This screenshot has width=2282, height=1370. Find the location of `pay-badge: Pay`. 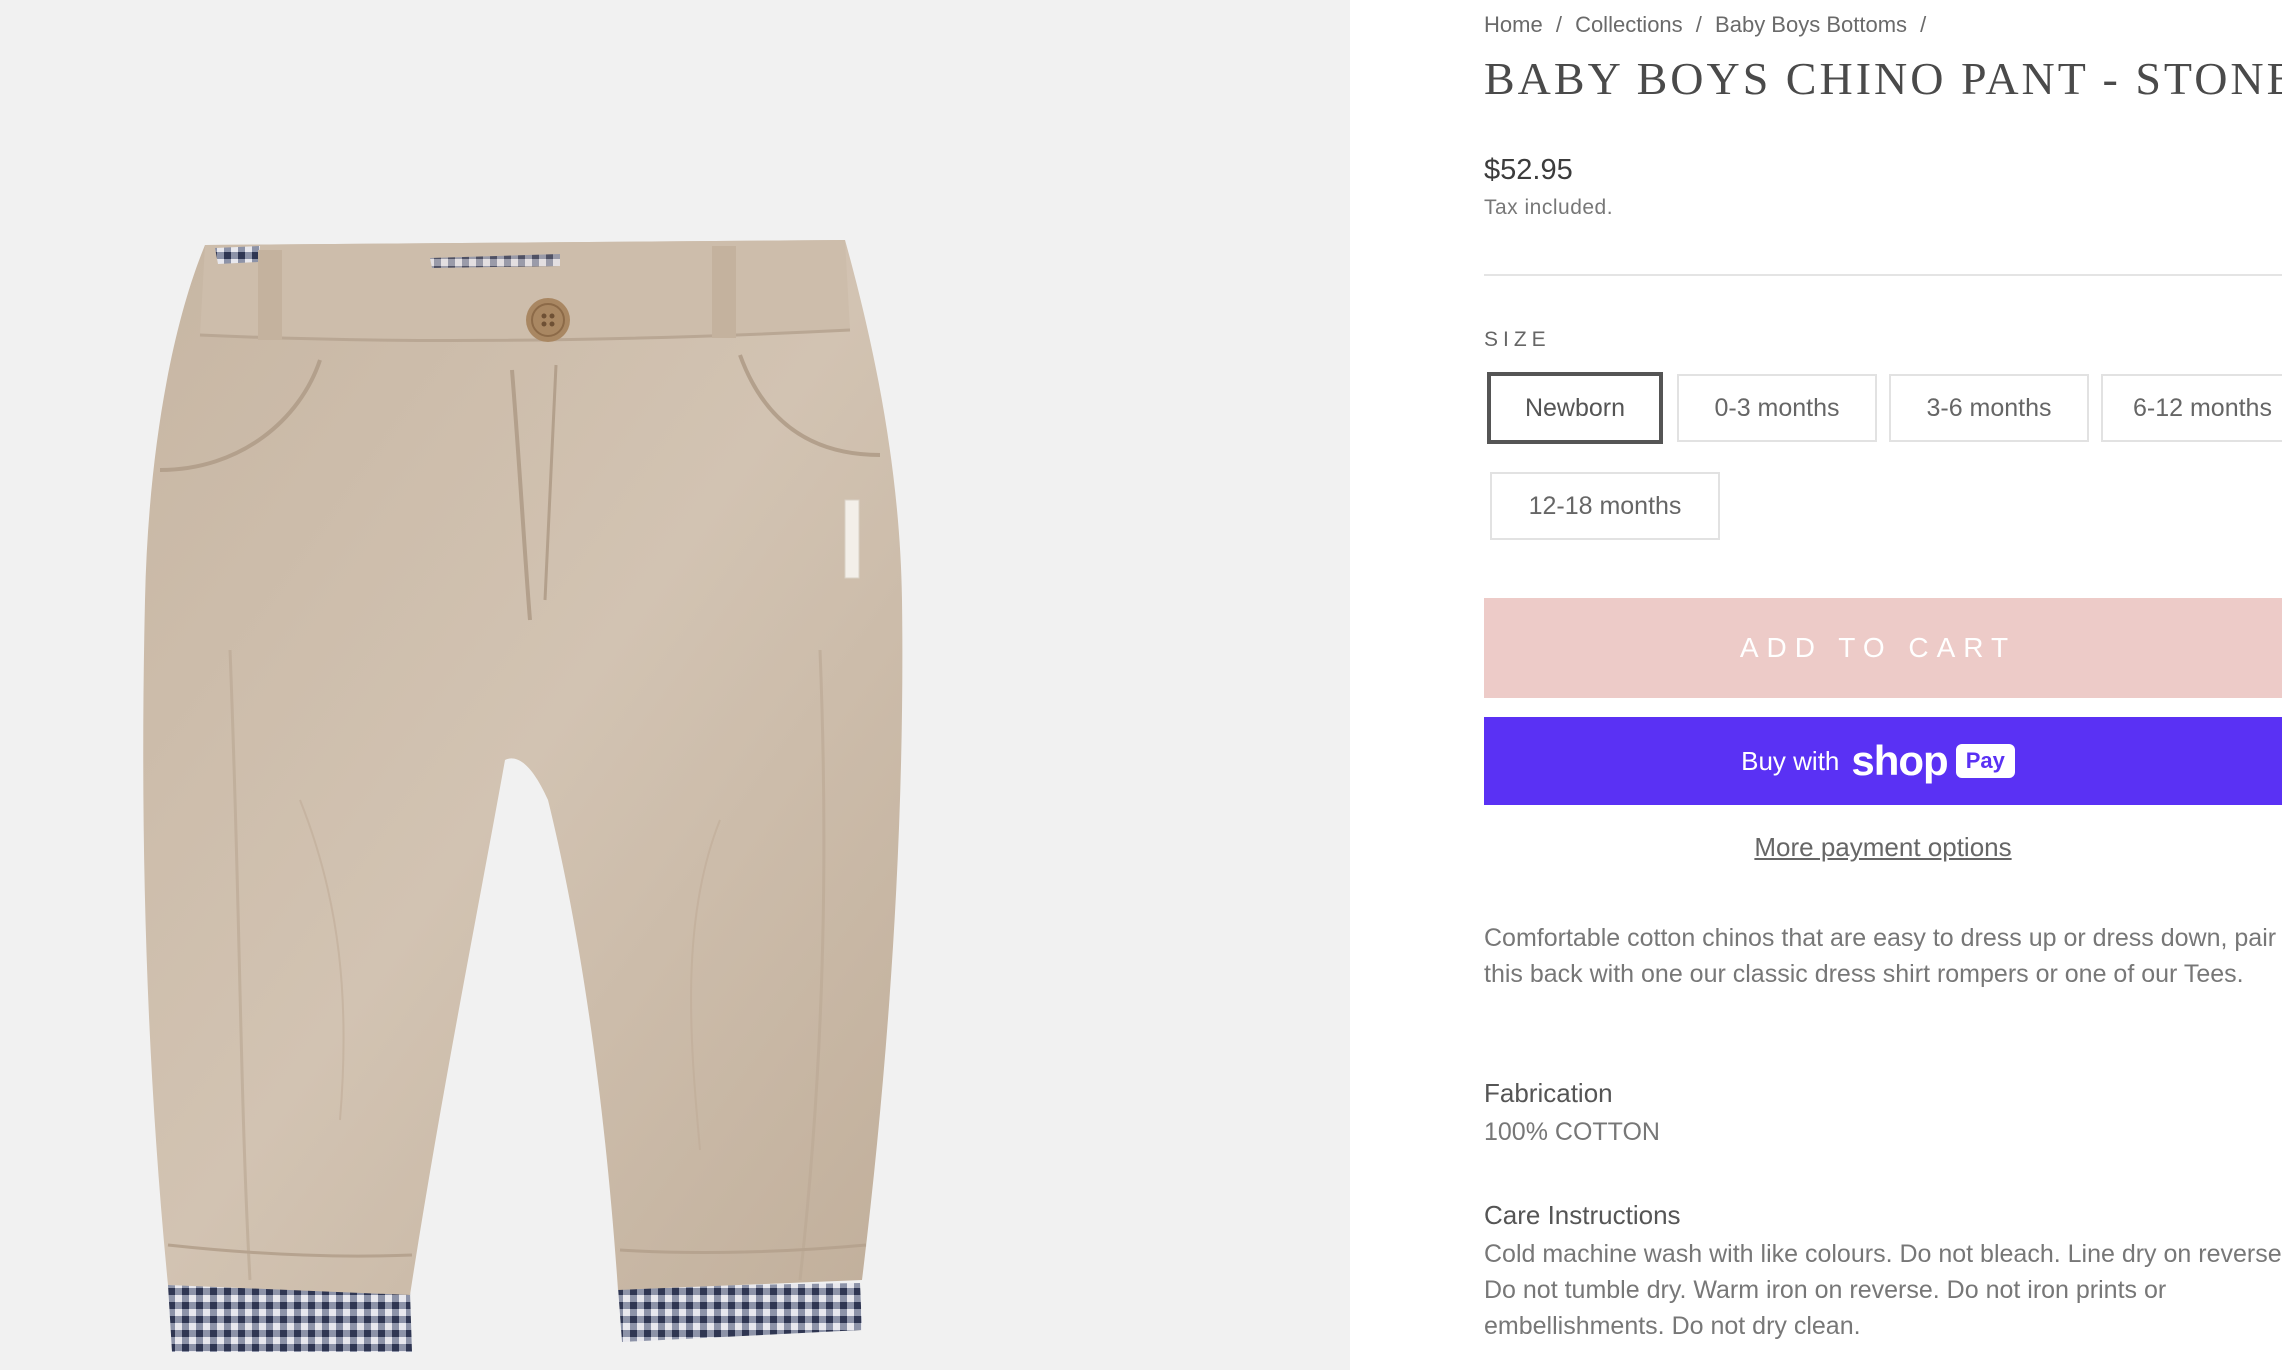

pay-badge: Pay is located at coordinates (1985, 761).